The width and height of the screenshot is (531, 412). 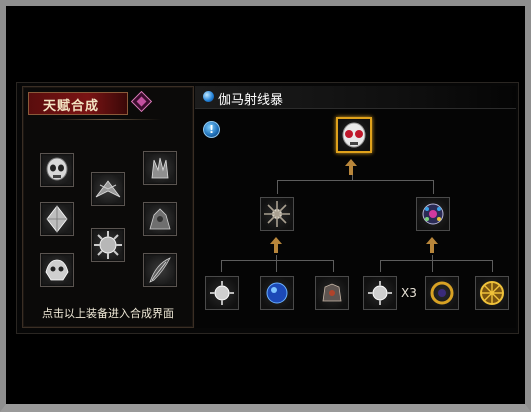 I want to click on panel-caption: 点击以上装备进入合成界面, so click(x=108, y=313).